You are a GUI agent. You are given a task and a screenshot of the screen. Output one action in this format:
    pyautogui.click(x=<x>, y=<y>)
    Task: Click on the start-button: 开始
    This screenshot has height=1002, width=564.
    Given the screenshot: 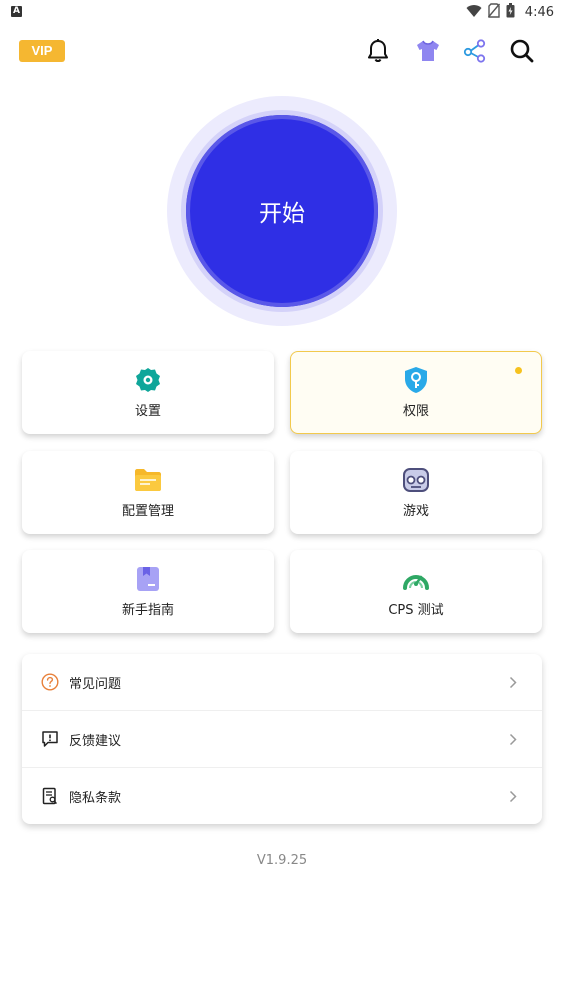 What is the action you would take?
    pyautogui.click(x=282, y=211)
    